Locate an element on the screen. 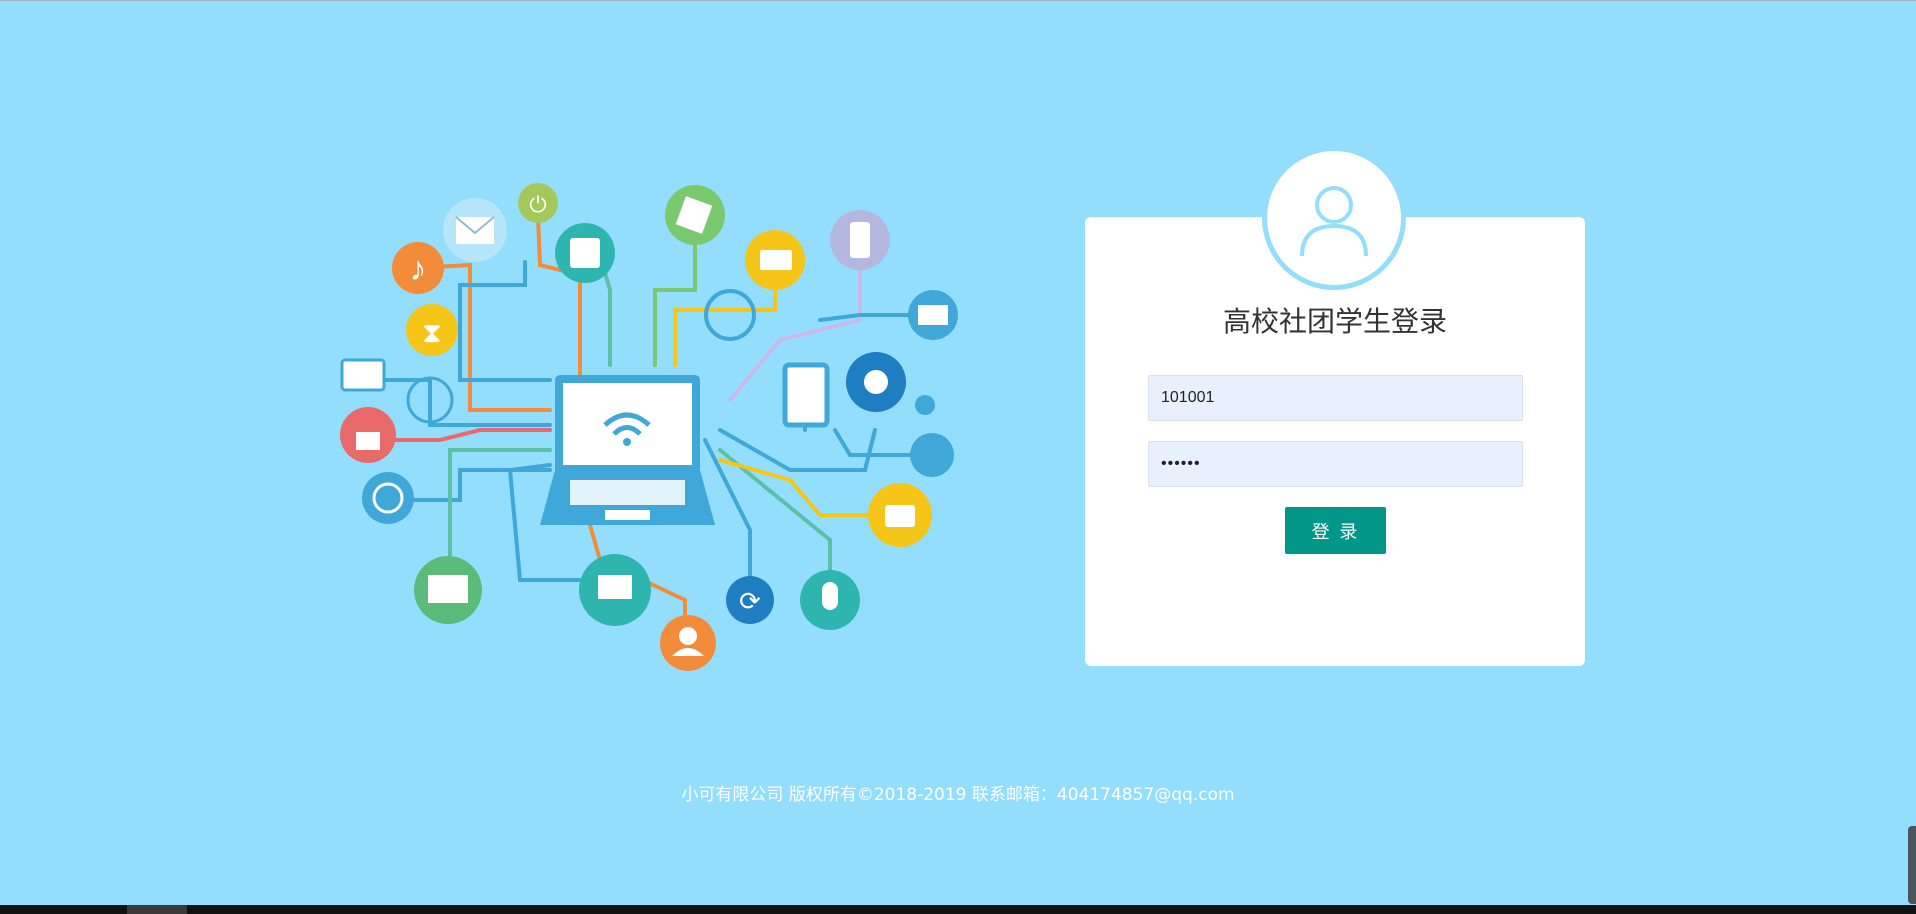  login-title: 高校社团学生登录 is located at coordinates (1334, 321).